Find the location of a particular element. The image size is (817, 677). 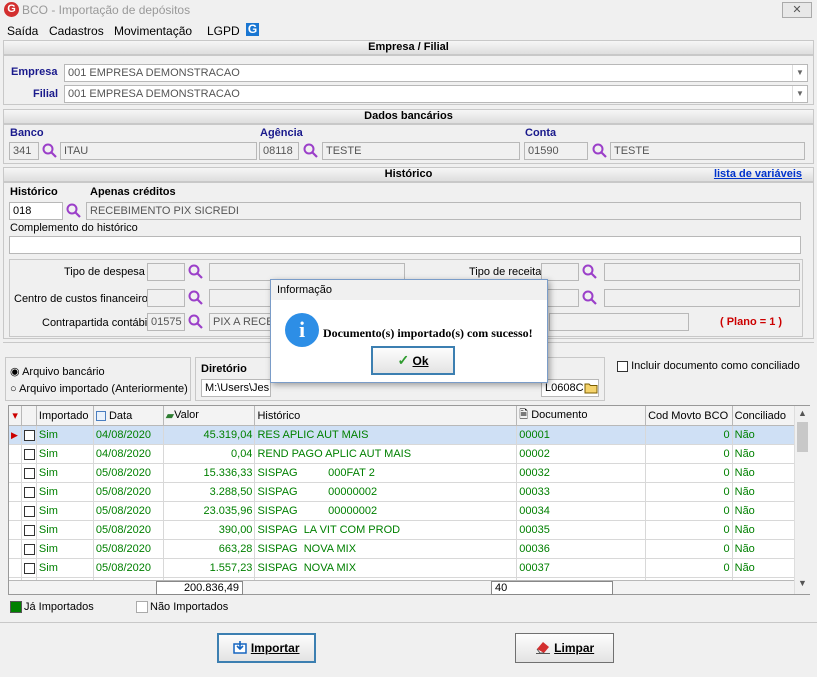

contrapartida-code: 01575 is located at coordinates (166, 322).